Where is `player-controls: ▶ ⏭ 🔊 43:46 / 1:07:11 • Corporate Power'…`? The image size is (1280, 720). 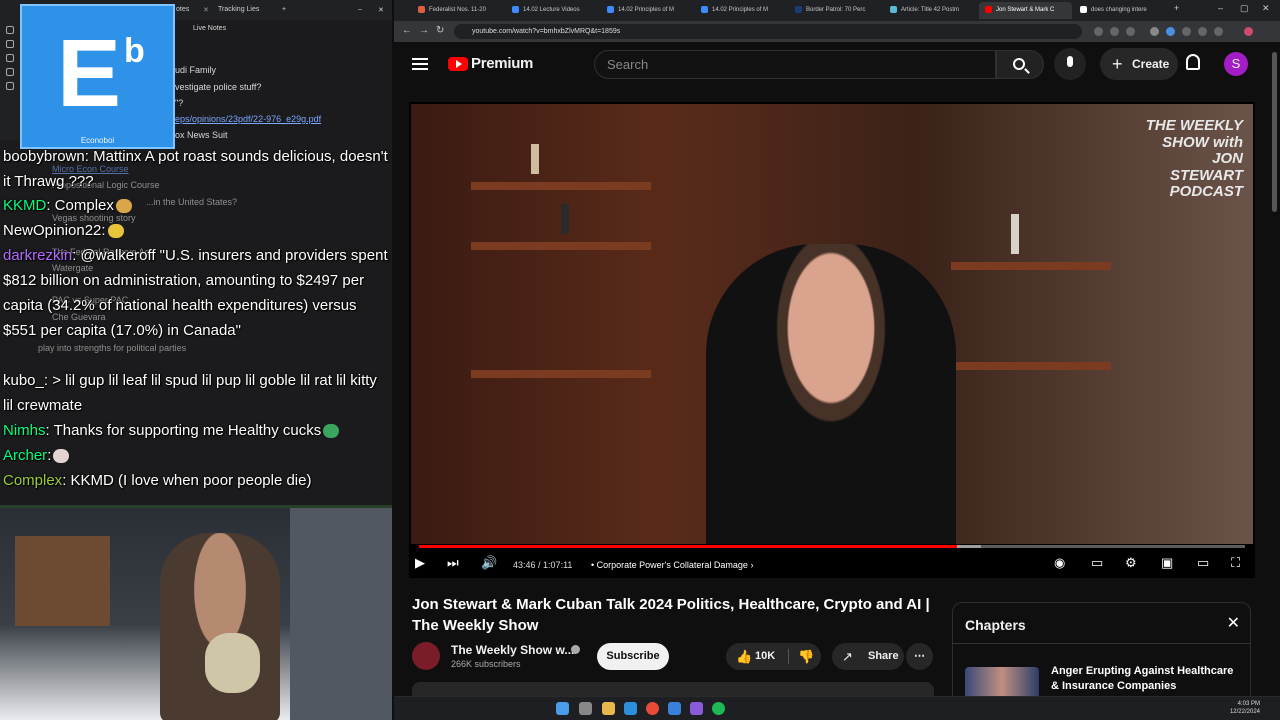
player-controls: ▶ ⏭ 🔊 43:46 / 1:07:11 • Corporate Power'… is located at coordinates (832, 565).